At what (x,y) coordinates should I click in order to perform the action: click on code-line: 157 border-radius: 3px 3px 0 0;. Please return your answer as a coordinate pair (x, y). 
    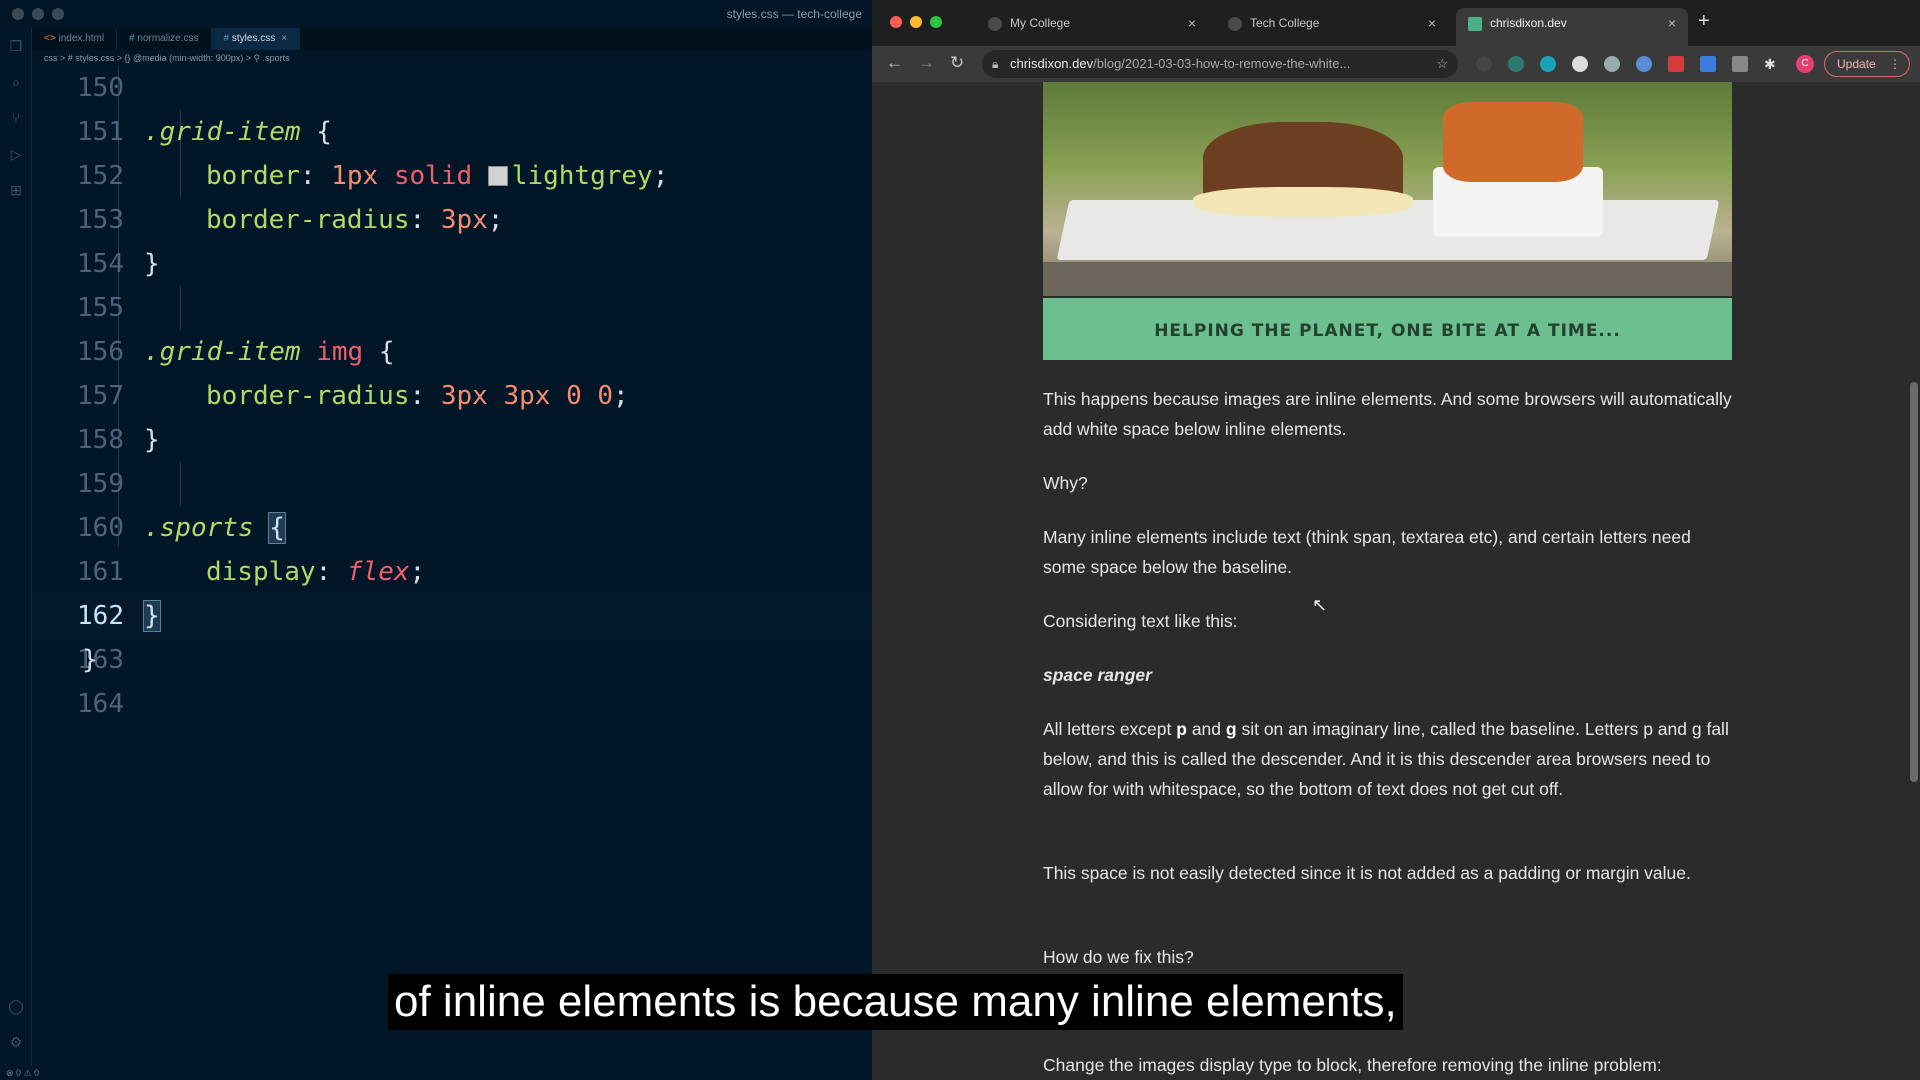
    Looking at the image, I should click on (452, 396).